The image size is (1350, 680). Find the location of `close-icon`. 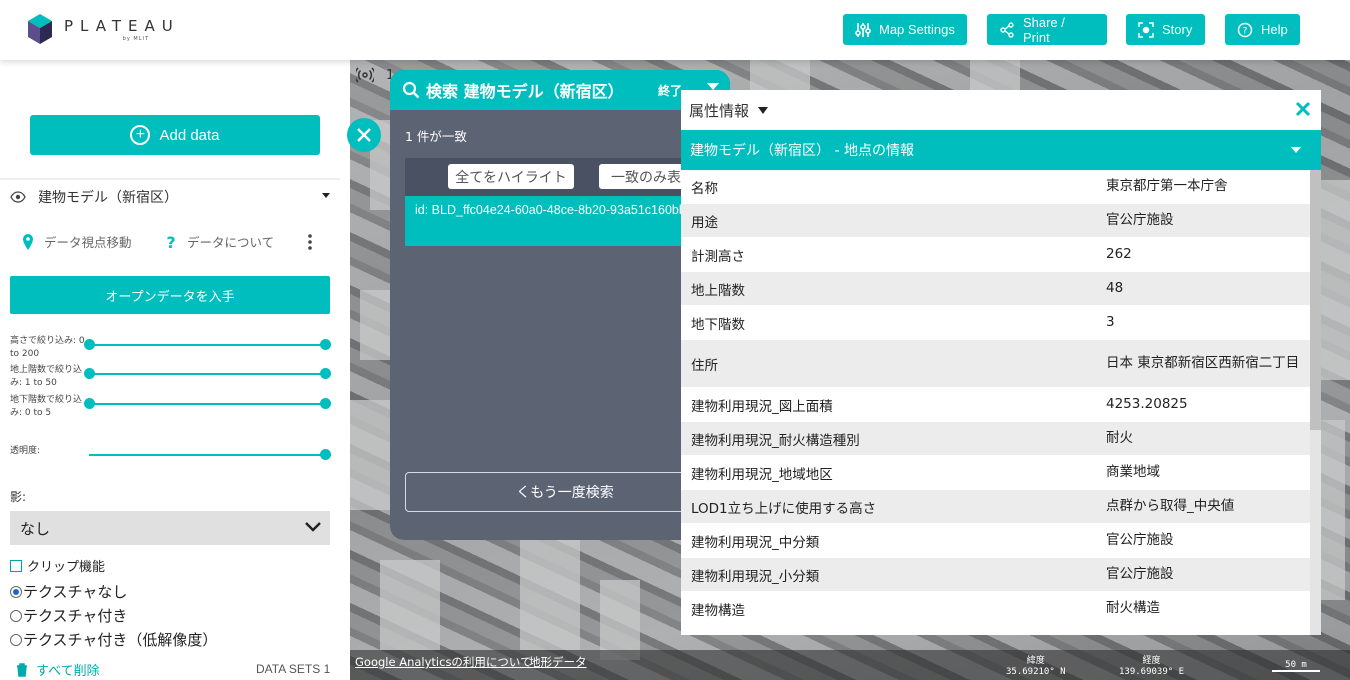

close-icon is located at coordinates (1303, 109).